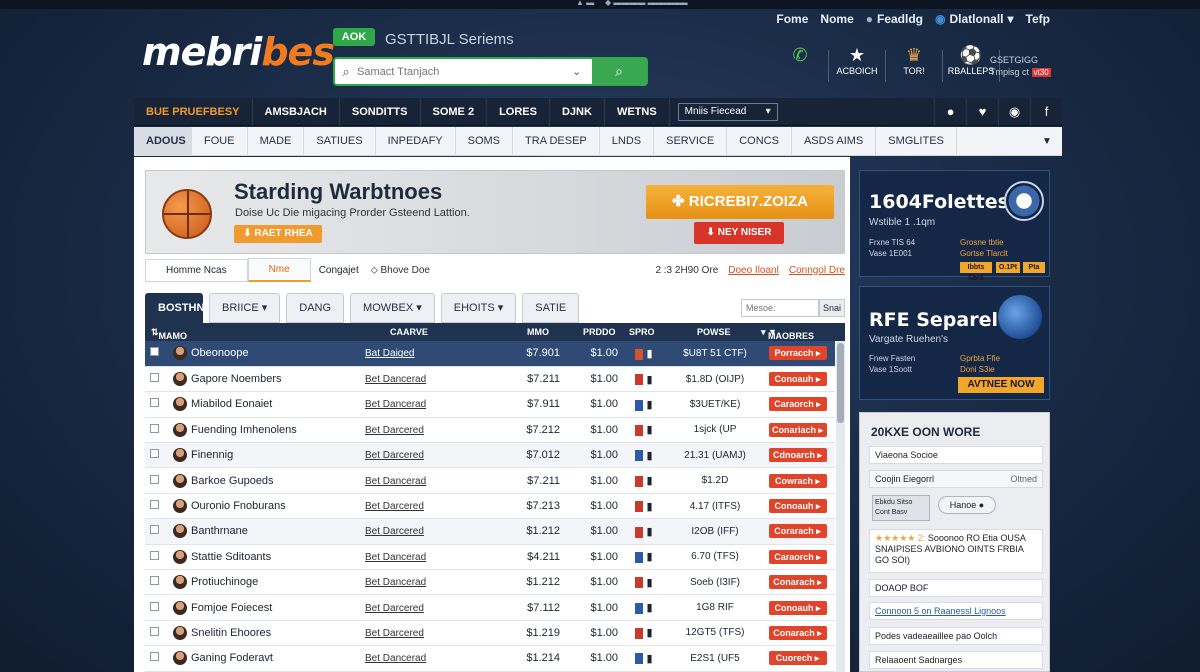 The height and width of the screenshot is (672, 1200). I want to click on panel-row: Relaaoent Sadnarges, so click(956, 660).